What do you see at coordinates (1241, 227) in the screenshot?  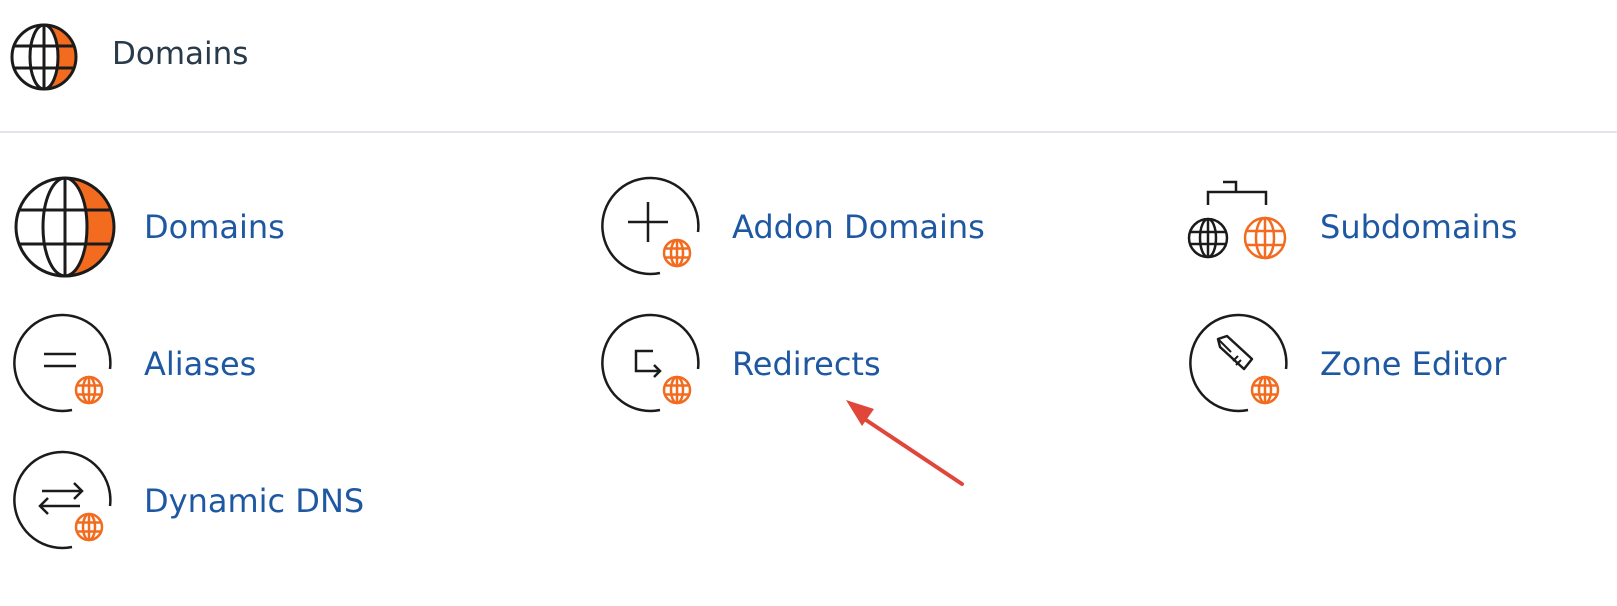 I see `subdomains-icon` at bounding box center [1241, 227].